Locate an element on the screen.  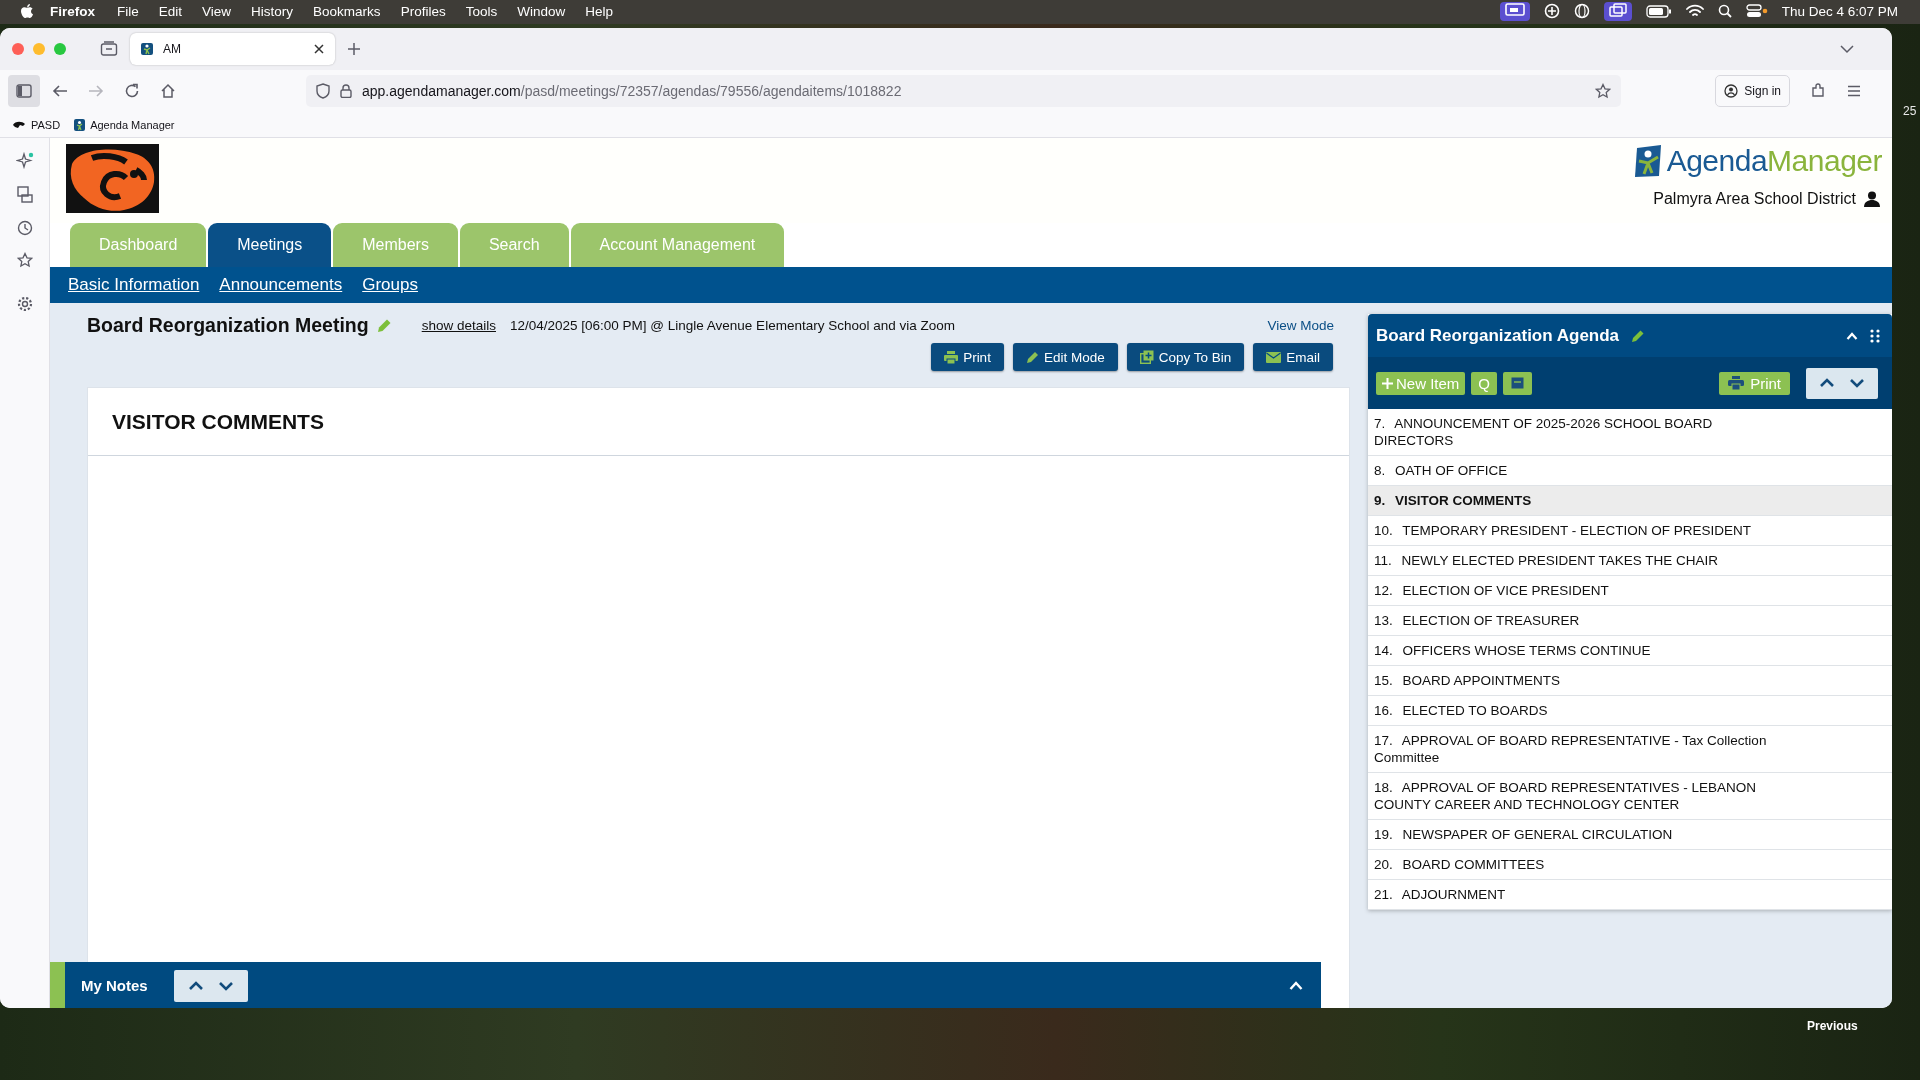
settings-icon is located at coordinates (24, 304).